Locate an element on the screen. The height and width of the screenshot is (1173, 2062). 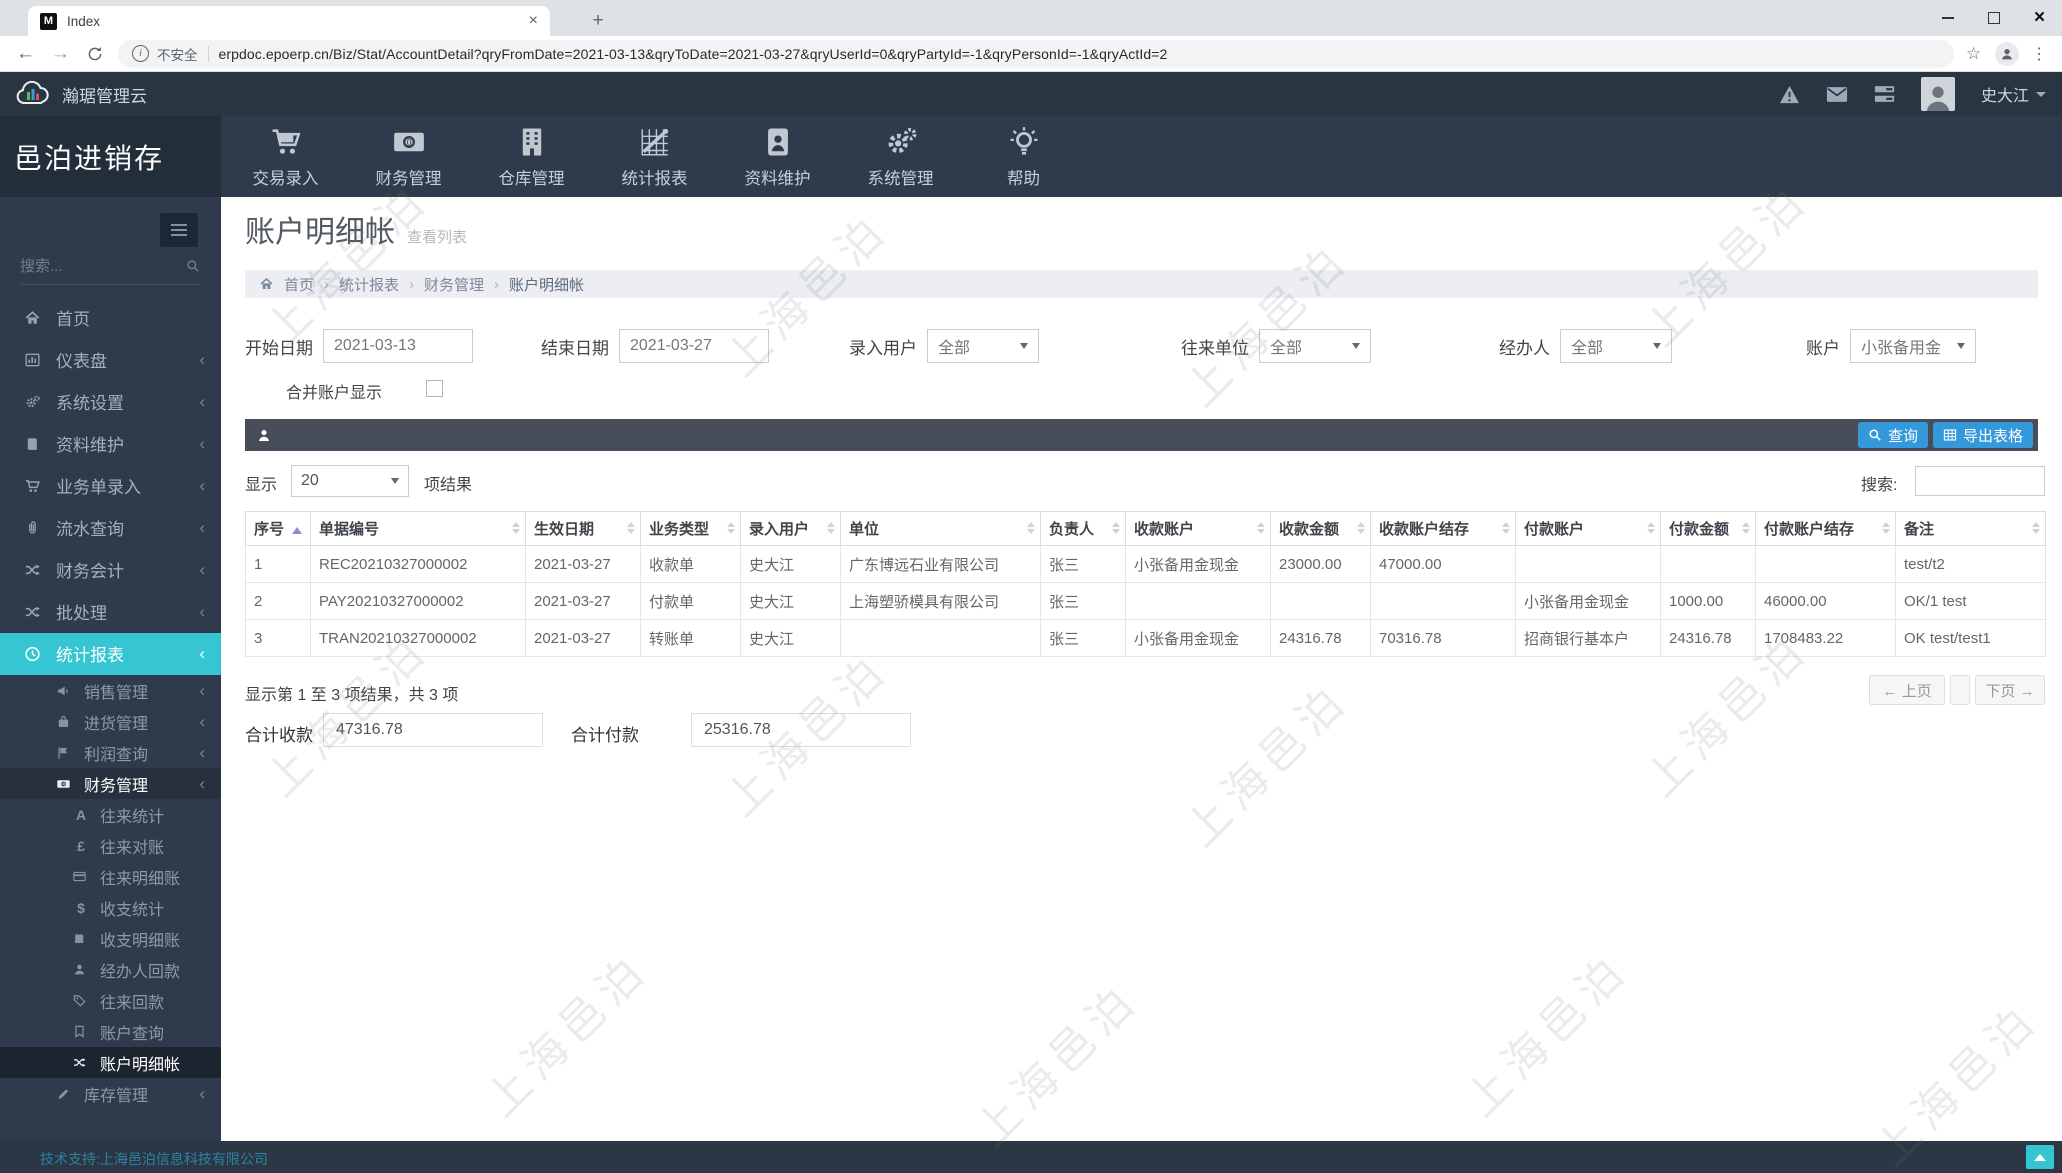
browser-menu-icon: ⋮ is located at coordinates (2039, 54).